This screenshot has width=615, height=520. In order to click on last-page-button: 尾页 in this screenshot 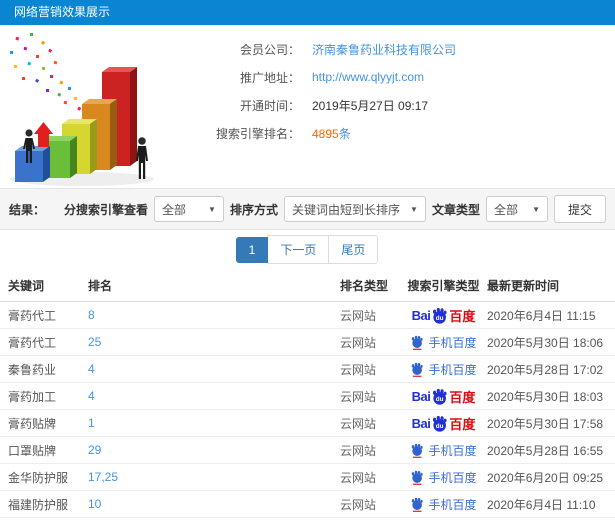, I will do `click(353, 249)`.